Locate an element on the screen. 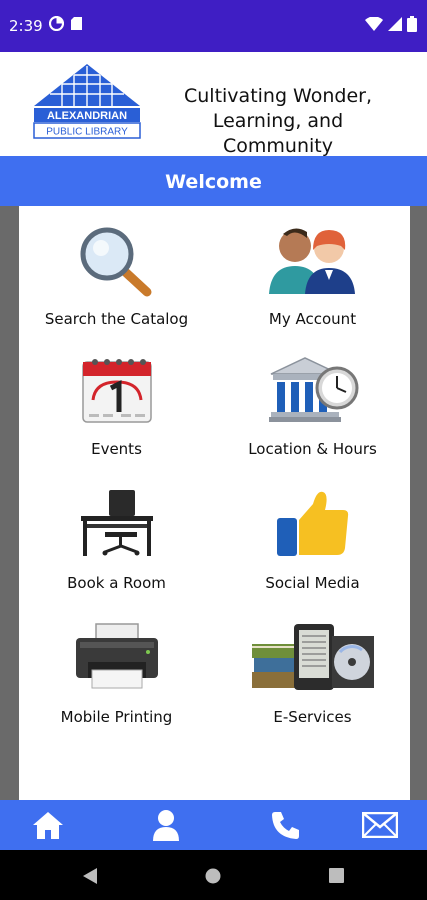  nav-phone is located at coordinates (286, 825).